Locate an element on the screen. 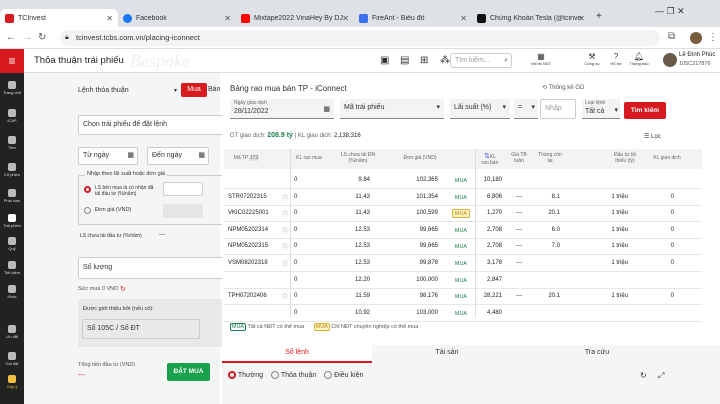 The width and height of the screenshot is (720, 404). table-row: 0 9.84 102,365 MUA 10,180 is located at coordinates (463, 181).